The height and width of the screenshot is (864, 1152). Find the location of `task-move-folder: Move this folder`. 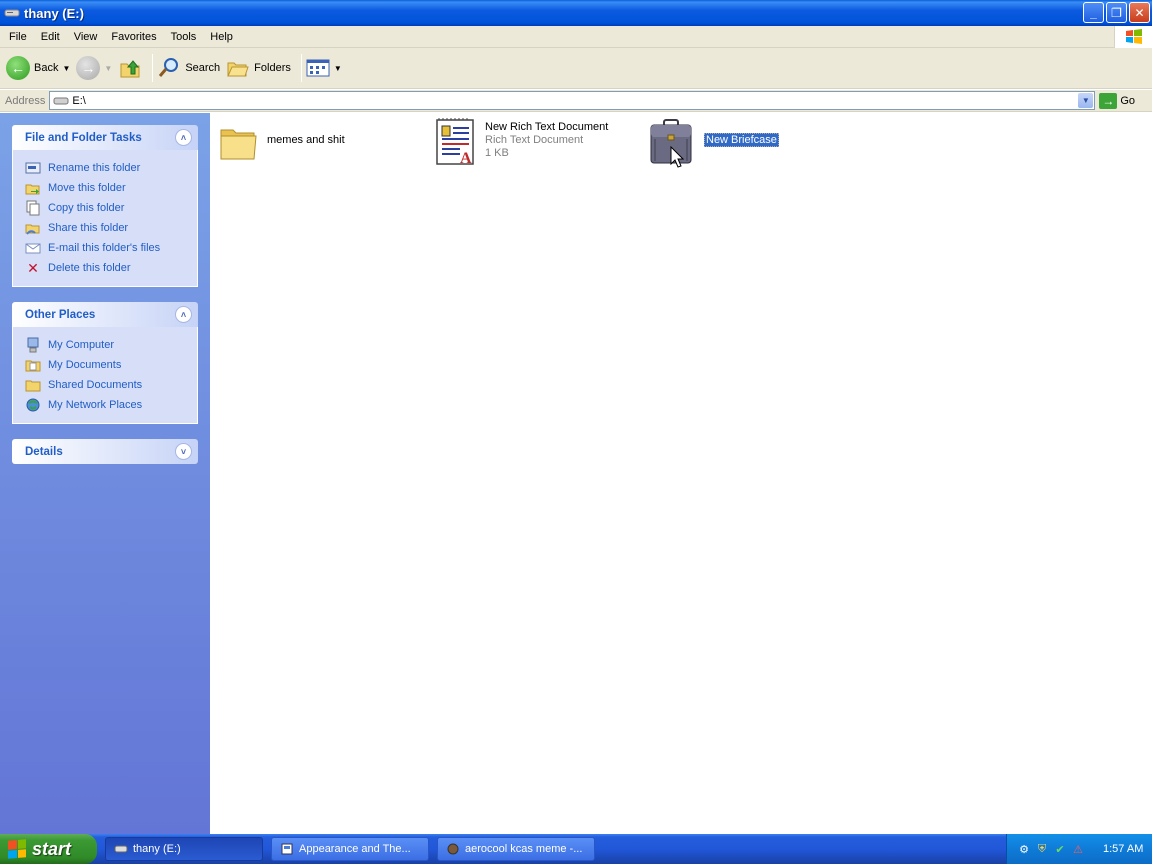

task-move-folder: Move this folder is located at coordinates (111, 188).